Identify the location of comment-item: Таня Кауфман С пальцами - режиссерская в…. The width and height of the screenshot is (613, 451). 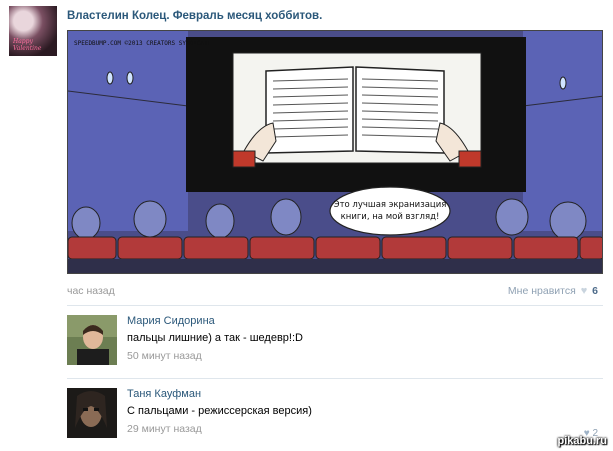
(335, 418).